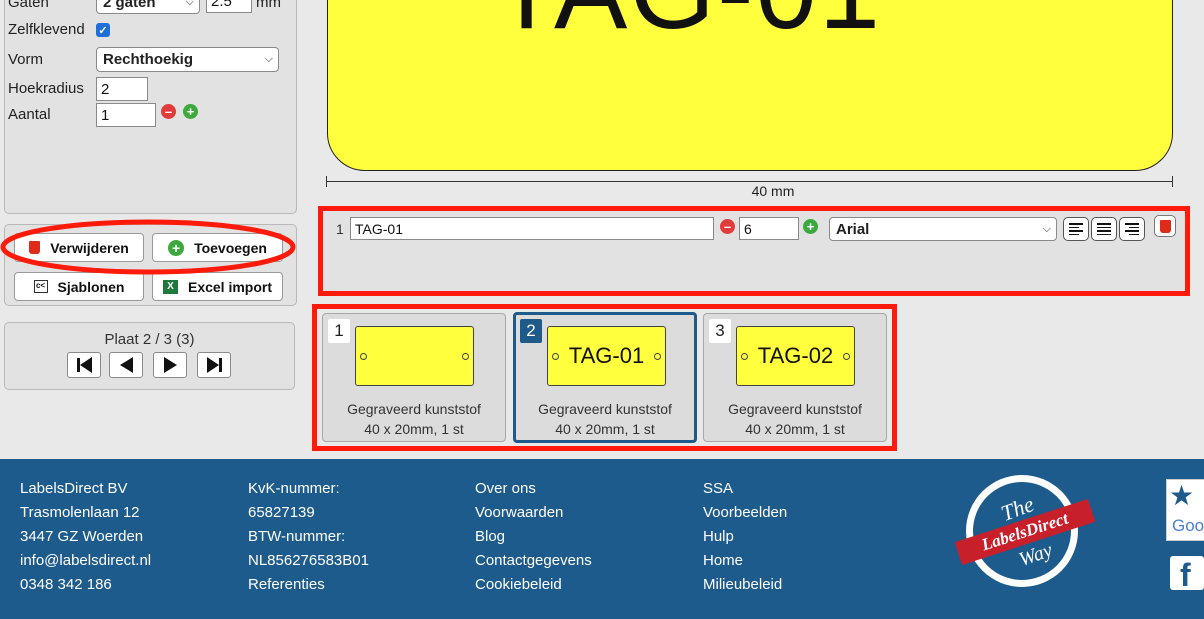 This screenshot has width=1204, height=619. I want to click on kvk-number: 65827139, so click(281, 512).